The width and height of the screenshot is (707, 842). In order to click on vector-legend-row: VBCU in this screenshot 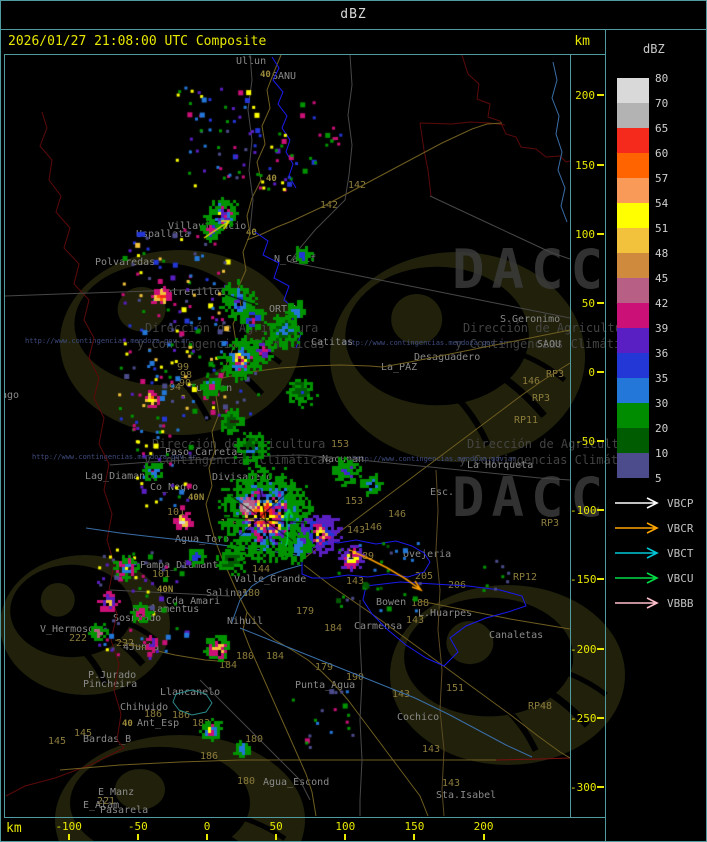, I will do `click(660, 578)`.